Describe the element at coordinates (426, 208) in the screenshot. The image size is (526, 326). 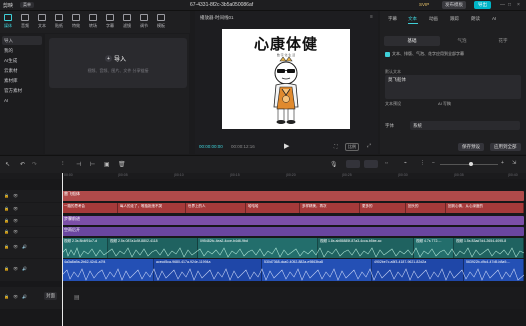
I see `text-clip: 回头的` at that location.